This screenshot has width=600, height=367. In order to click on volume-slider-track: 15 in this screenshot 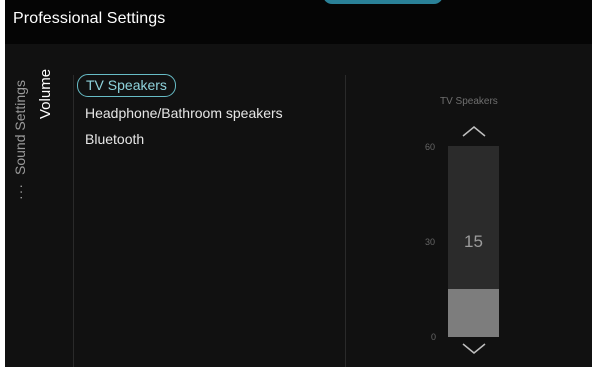, I will do `click(473, 241)`.